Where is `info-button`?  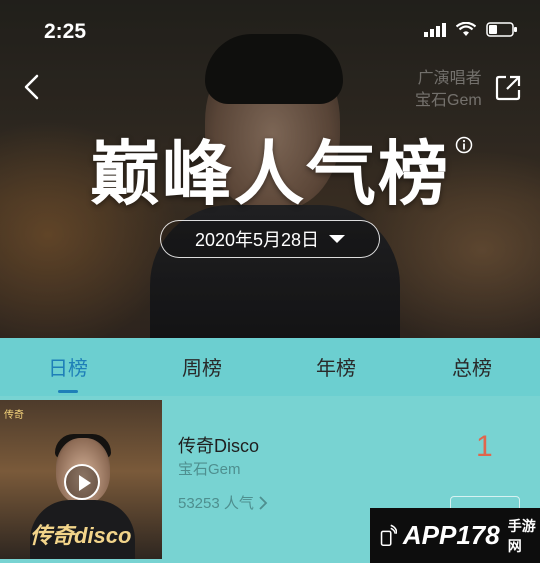 info-button is located at coordinates (464, 145).